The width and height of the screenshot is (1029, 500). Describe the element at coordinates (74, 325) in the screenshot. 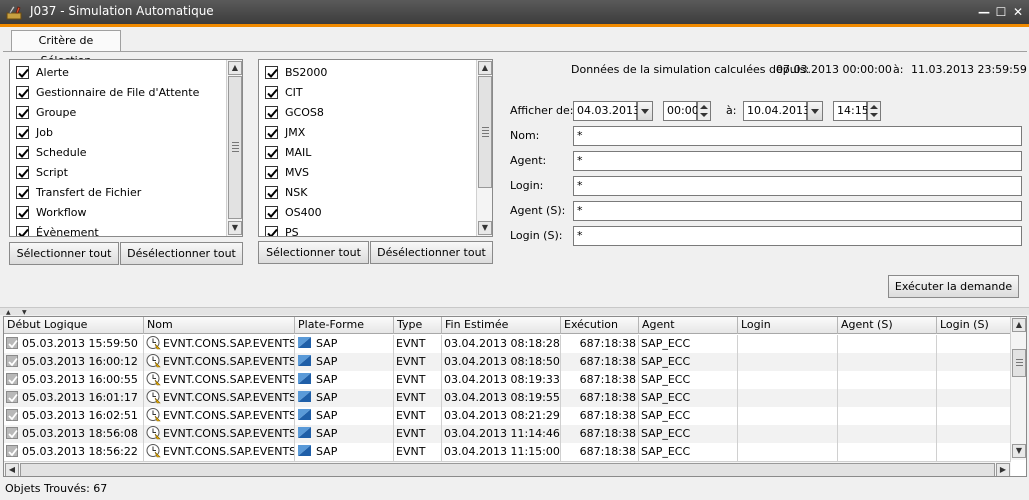

I see `column-header-start: Début Logique` at that location.